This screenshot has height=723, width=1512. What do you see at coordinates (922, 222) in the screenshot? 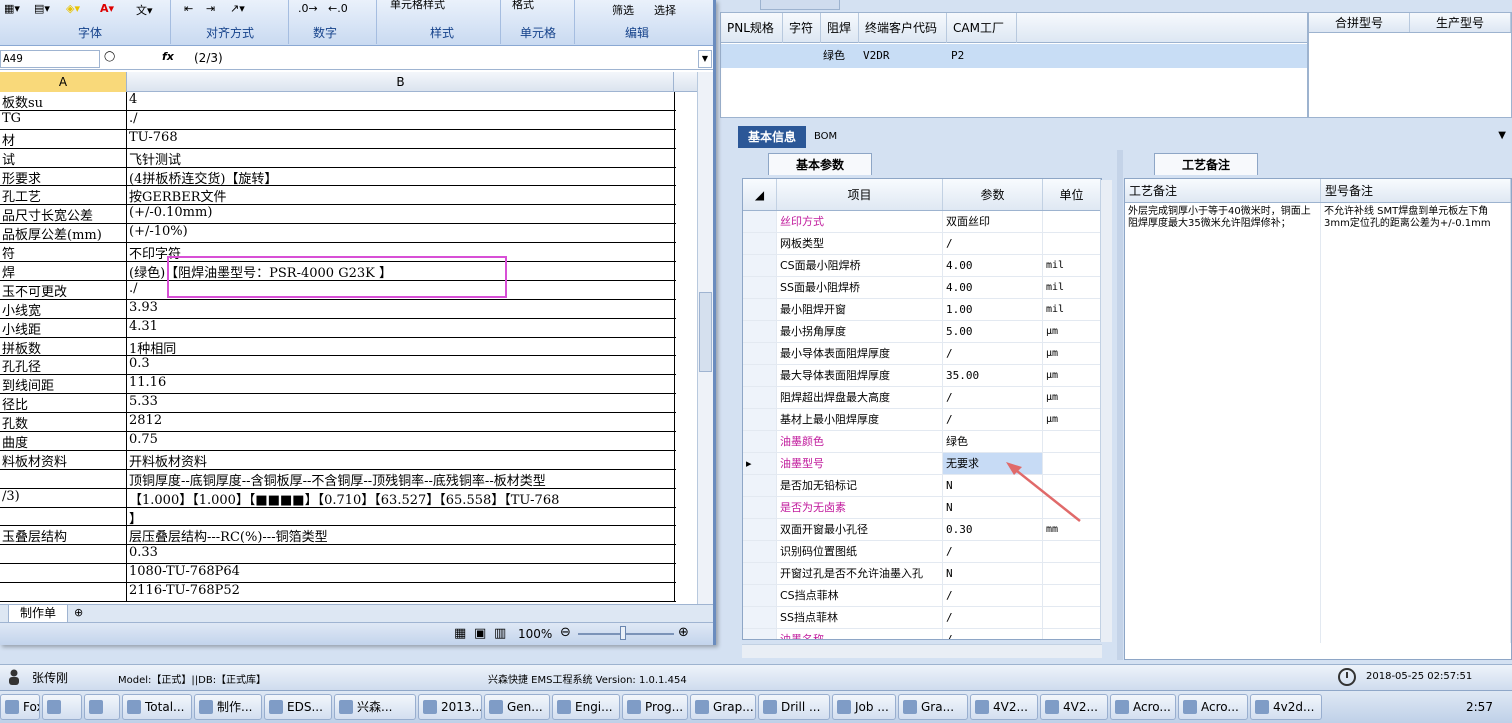
I see `params-row: 丝印方式 双面丝印` at bounding box center [922, 222].